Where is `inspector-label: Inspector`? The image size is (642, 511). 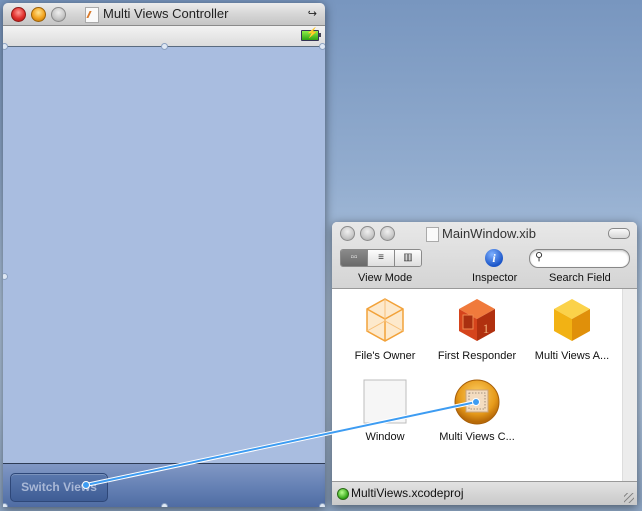
inspector-label: Inspector is located at coordinates (495, 278).